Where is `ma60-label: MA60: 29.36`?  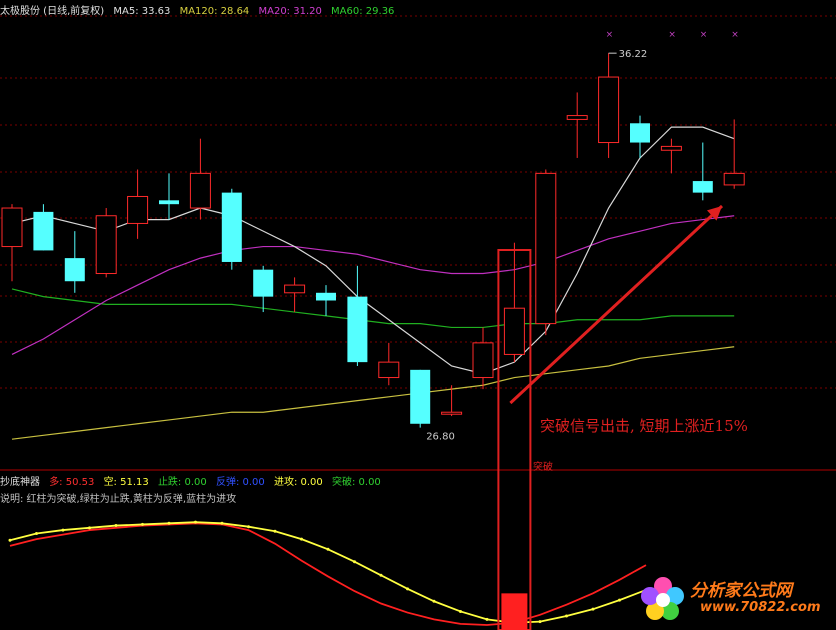
ma60-label: MA60: 29.36 is located at coordinates (363, 11).